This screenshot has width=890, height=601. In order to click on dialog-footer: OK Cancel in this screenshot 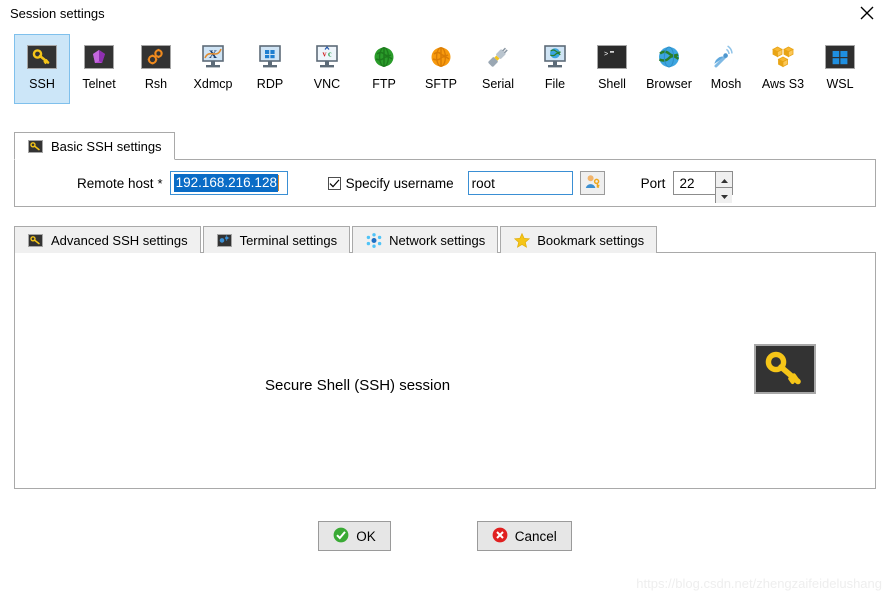, I will do `click(445, 536)`.